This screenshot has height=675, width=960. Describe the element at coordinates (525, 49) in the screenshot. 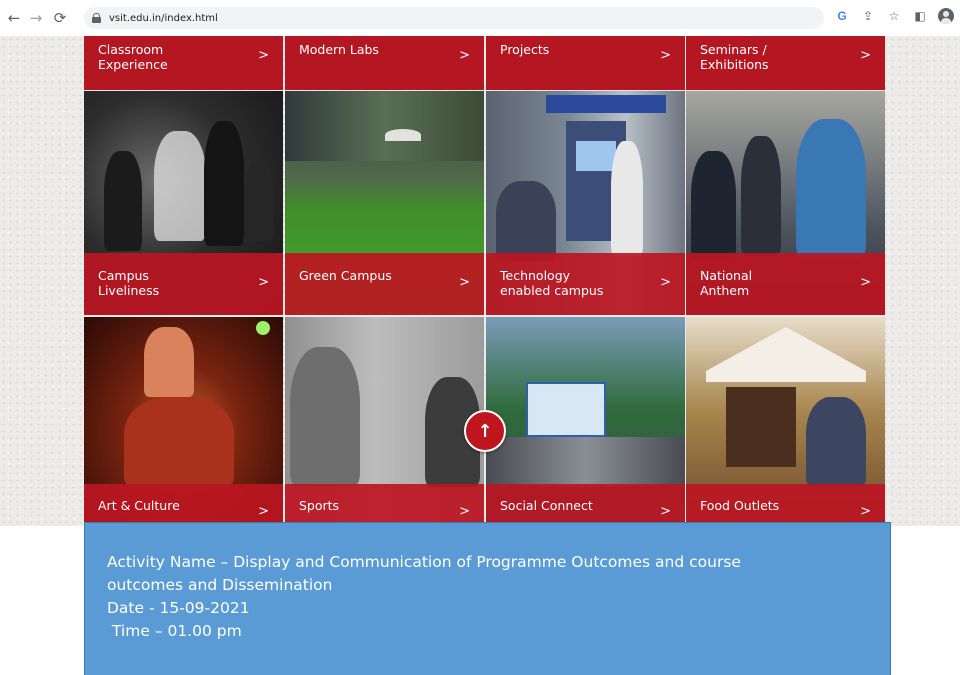

I see `tile-label-text: Projects` at that location.